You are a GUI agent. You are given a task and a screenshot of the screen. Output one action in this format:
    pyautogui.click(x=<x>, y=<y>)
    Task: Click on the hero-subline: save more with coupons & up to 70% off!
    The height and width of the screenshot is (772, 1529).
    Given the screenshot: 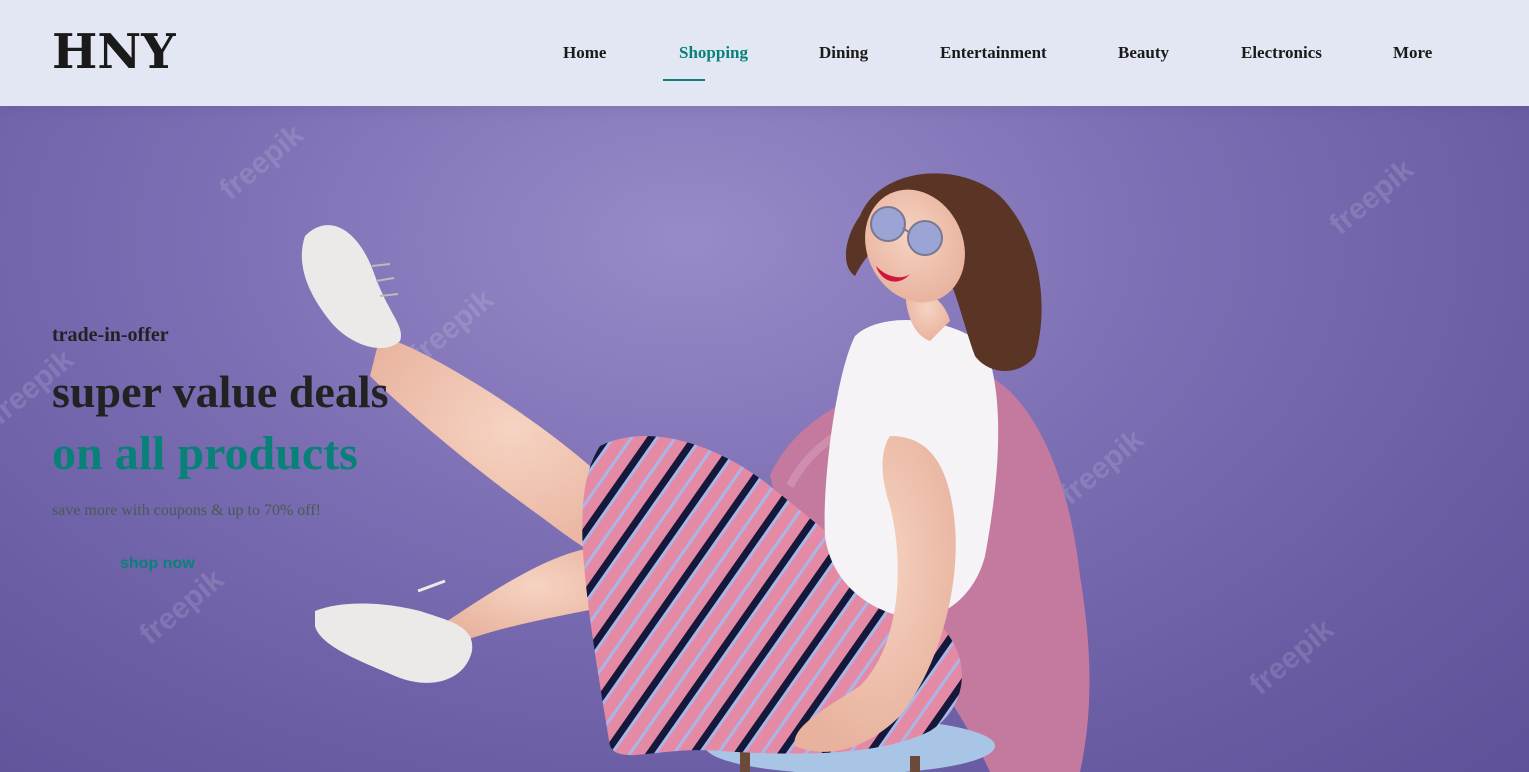 What is the action you would take?
    pyautogui.click(x=186, y=510)
    